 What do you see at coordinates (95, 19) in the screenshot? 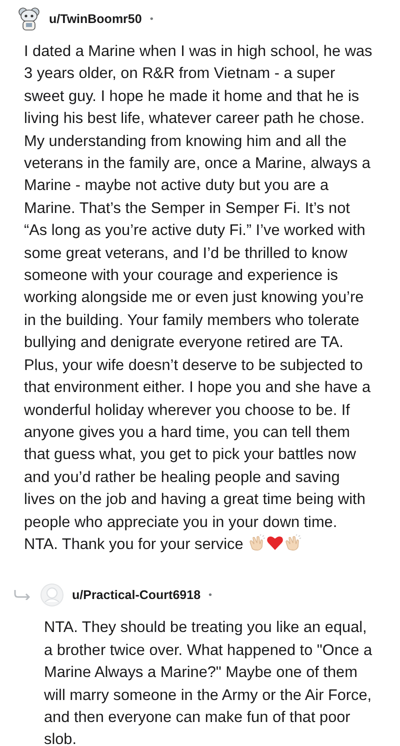
I see `username: u/TwinBoomr50` at bounding box center [95, 19].